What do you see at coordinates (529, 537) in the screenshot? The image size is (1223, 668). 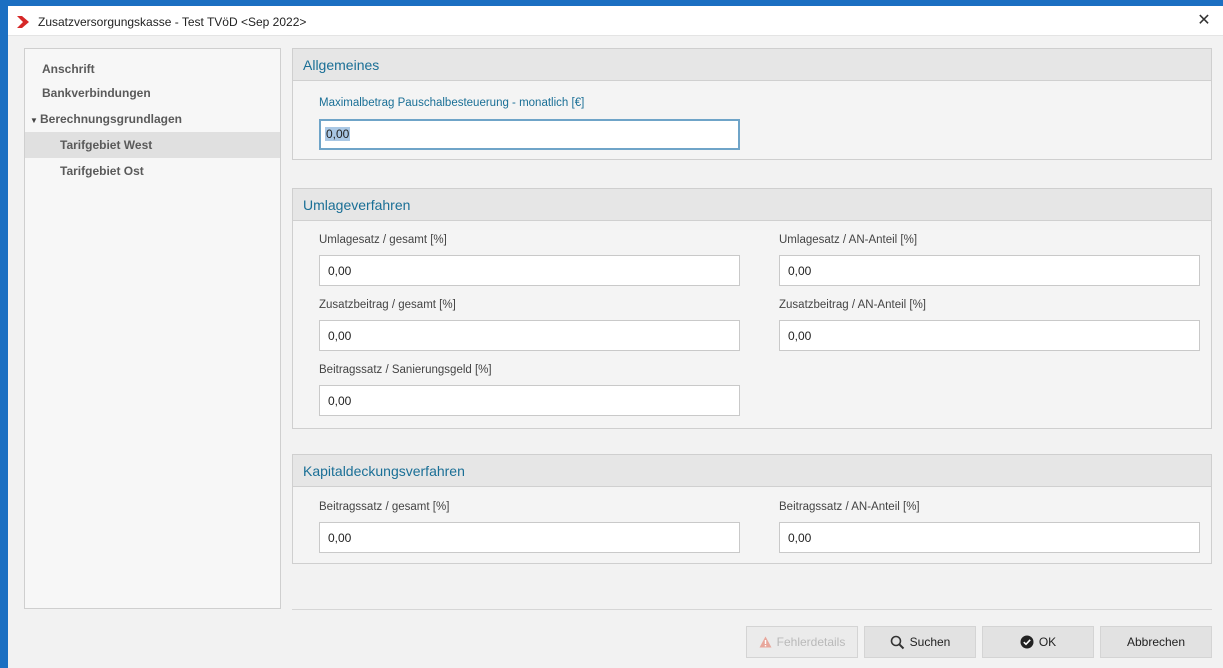 I see `beitragssatz-gesamt-input` at bounding box center [529, 537].